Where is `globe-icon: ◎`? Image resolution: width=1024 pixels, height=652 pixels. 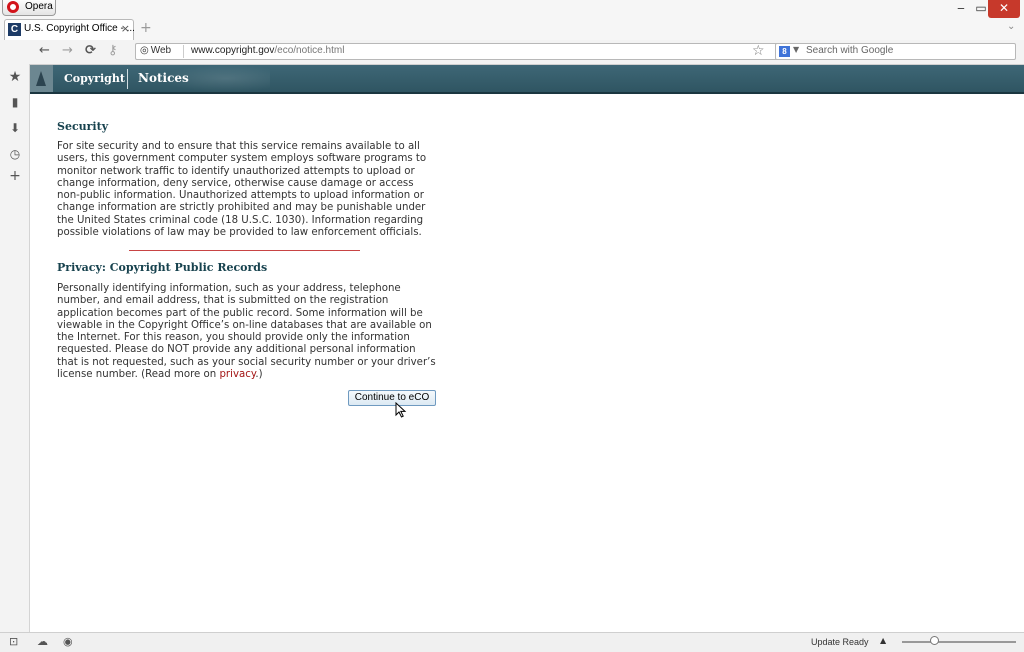 globe-icon: ◎ is located at coordinates (144, 50).